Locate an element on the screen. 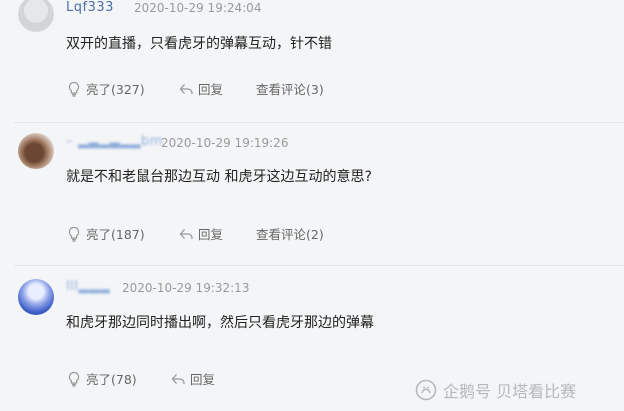  timestamp: 2020-10-29 19:24:04 is located at coordinates (198, 8).